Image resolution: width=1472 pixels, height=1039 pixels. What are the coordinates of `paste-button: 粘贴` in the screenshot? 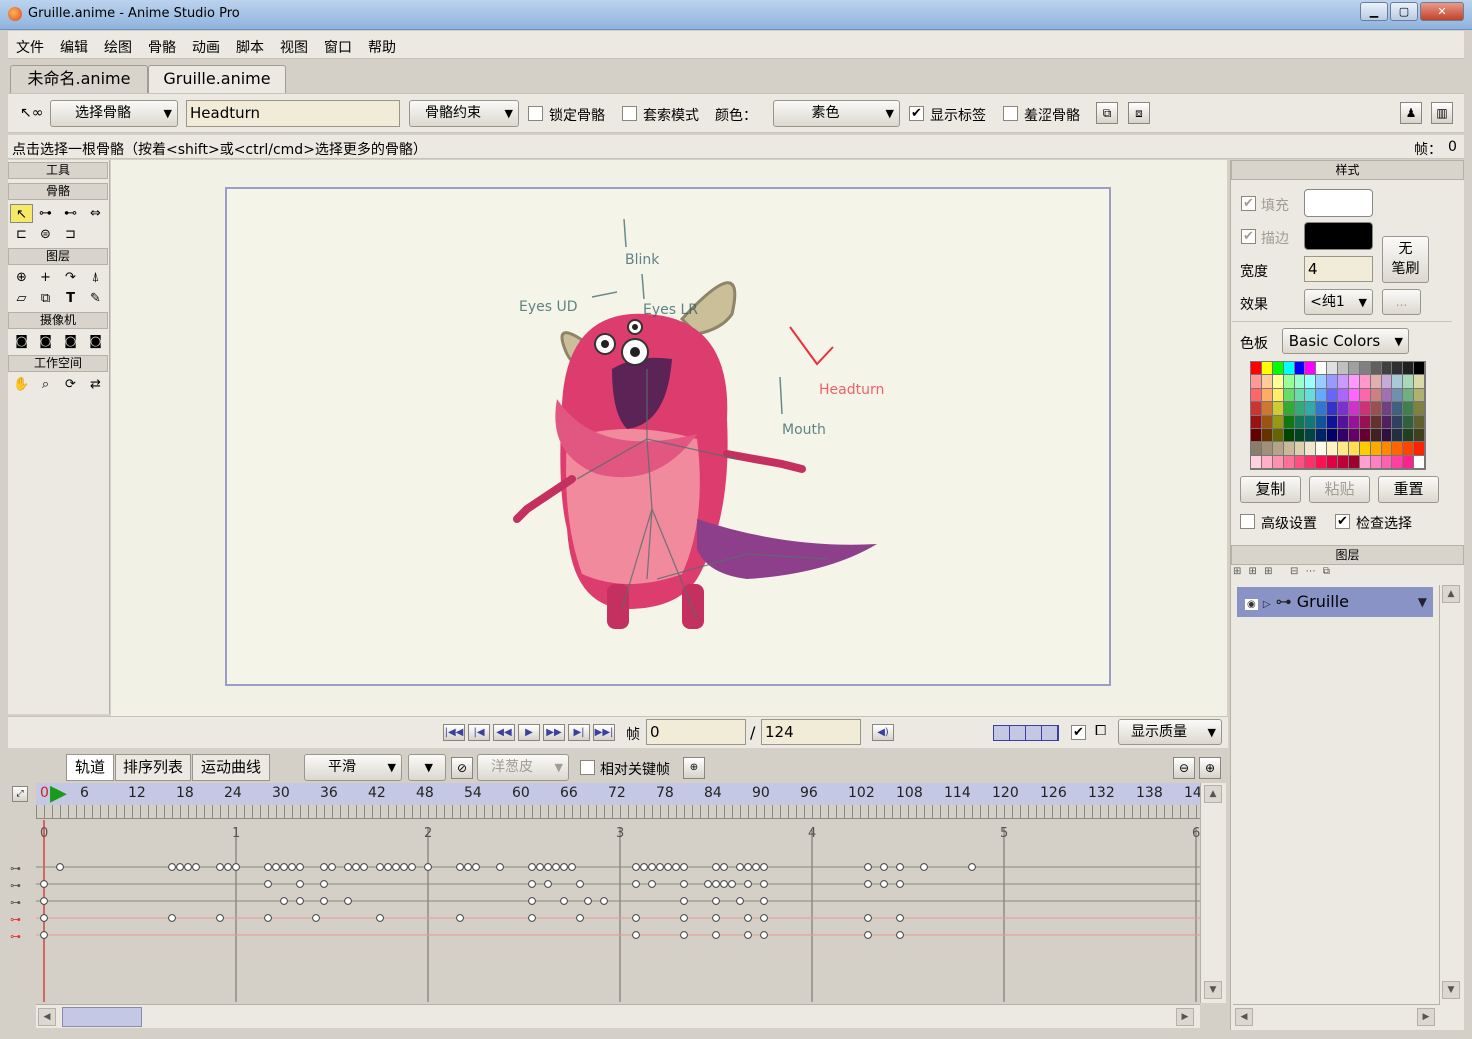 It's located at (1339, 489).